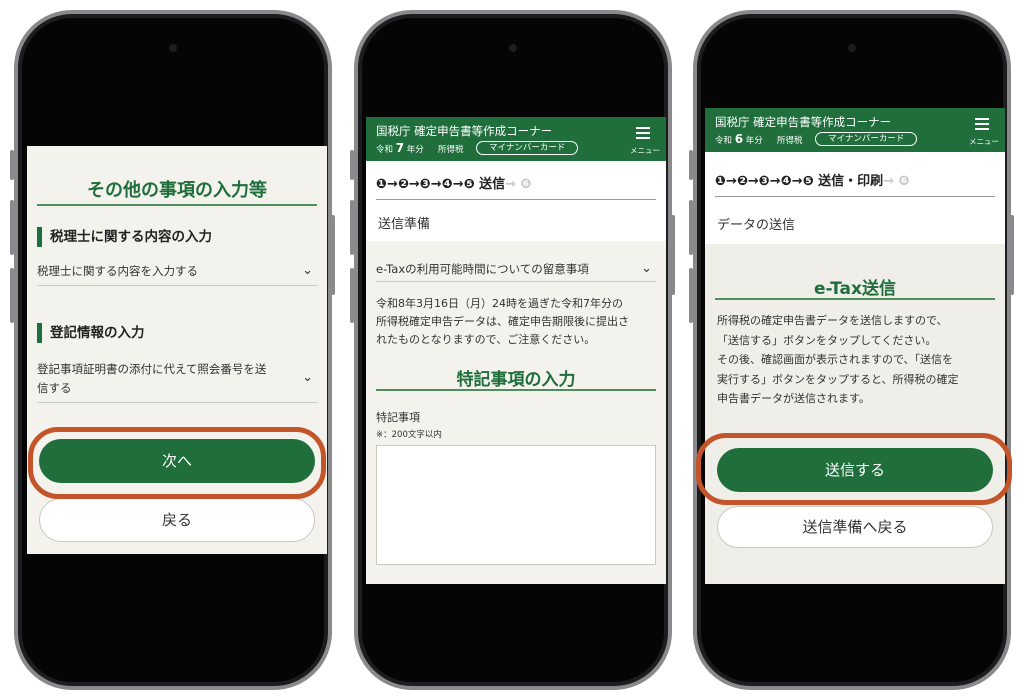 The height and width of the screenshot is (700, 1024). What do you see at coordinates (756, 225) in the screenshot?
I see `page-title: データの送信` at bounding box center [756, 225].